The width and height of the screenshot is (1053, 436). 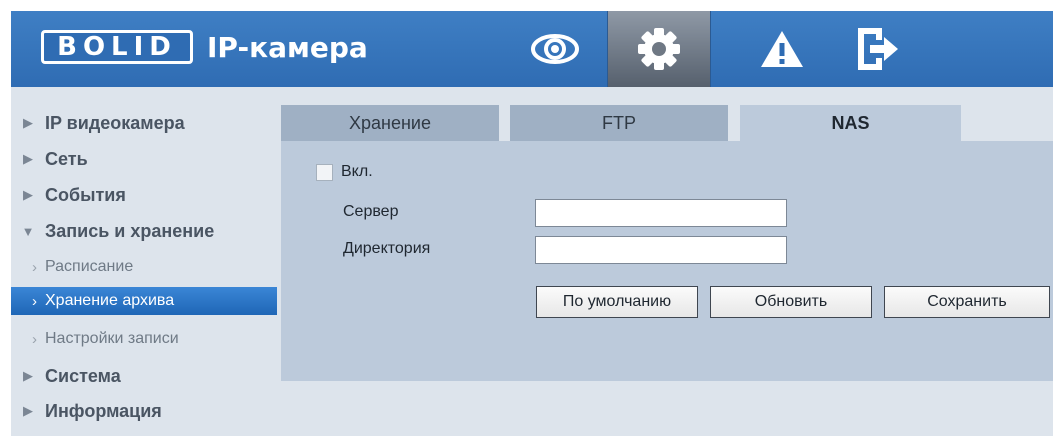 I want to click on tab-ftp: FTP, so click(x=619, y=123).